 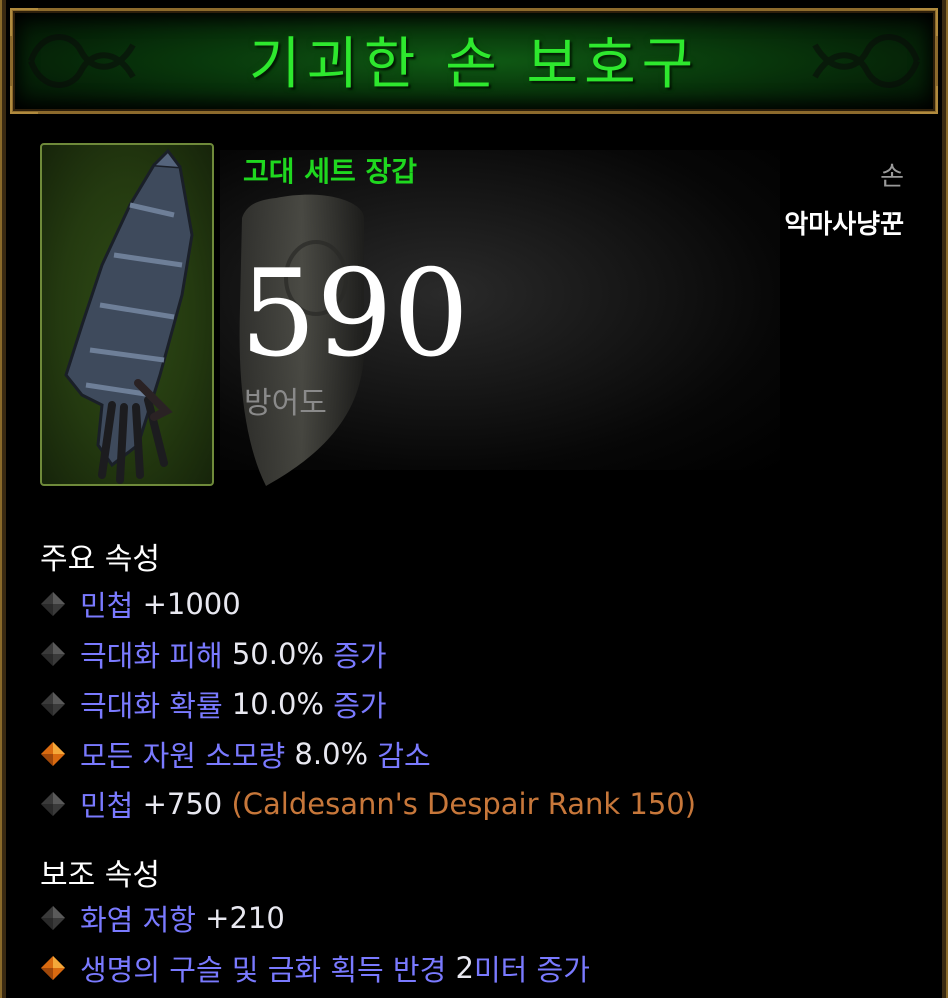 I want to click on item-type: 고대 세트 장갑, so click(x=330, y=171).